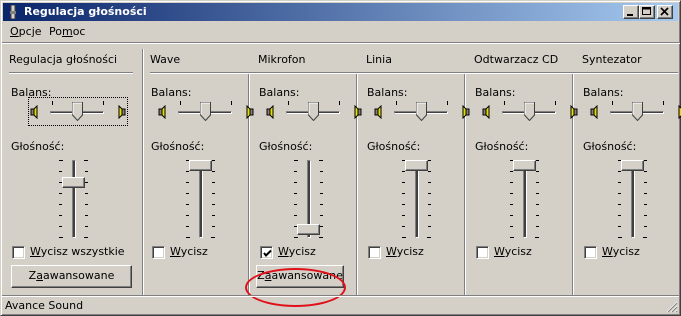 This screenshot has height=316, width=681. Describe the element at coordinates (612, 59) in the screenshot. I see `channel-title: Syntezator` at that location.